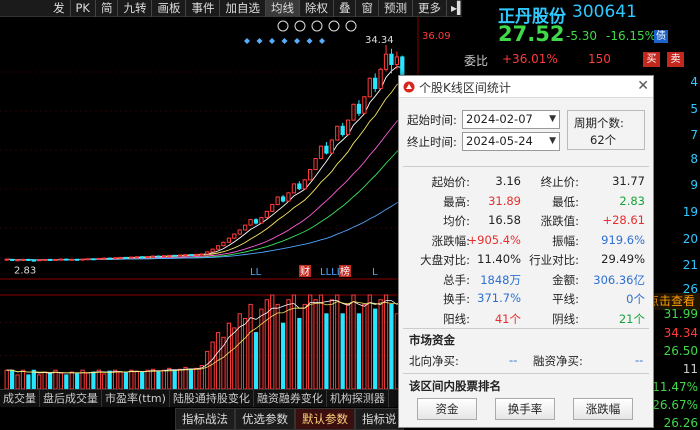 The width and height of the screenshot is (700, 430). I want to click on stat-label: 振幅:, so click(565, 240).